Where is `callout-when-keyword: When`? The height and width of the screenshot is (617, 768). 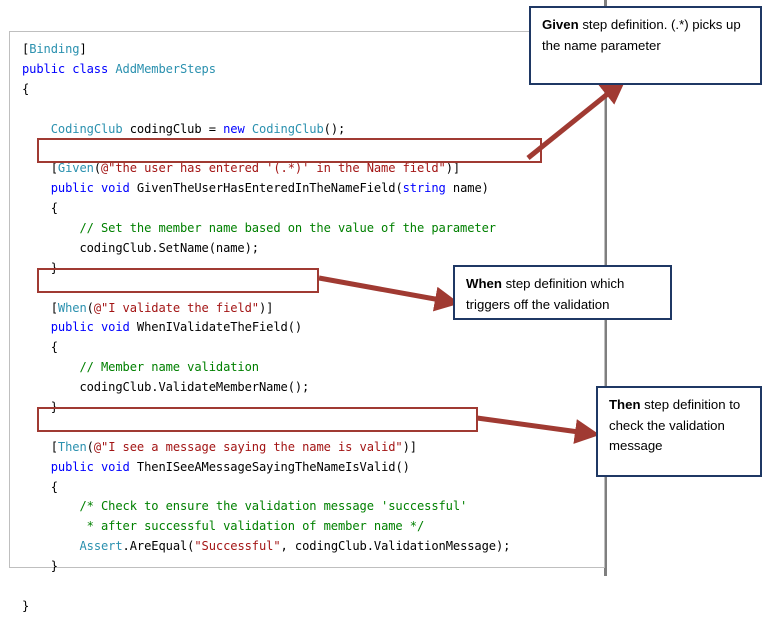 callout-when-keyword: When is located at coordinates (484, 283).